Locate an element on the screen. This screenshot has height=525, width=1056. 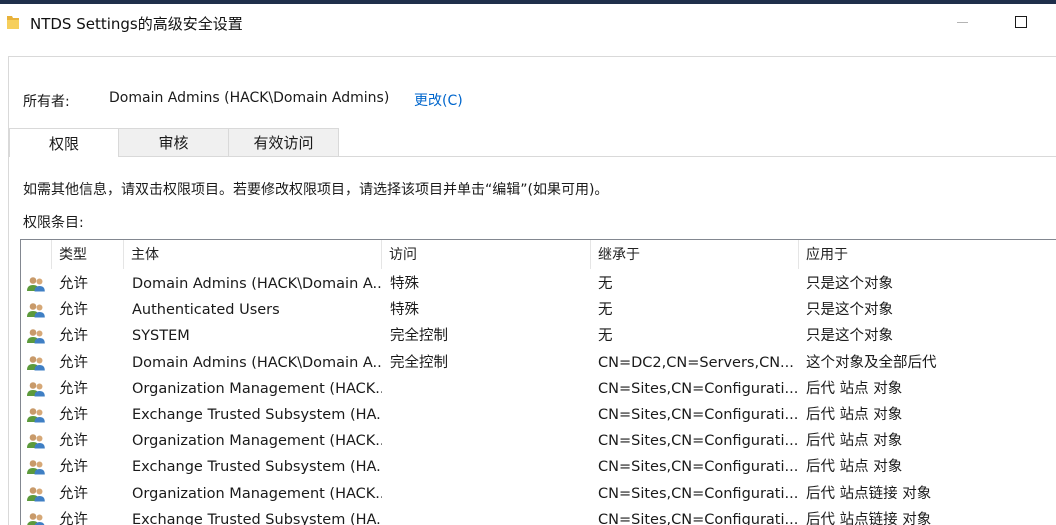
maximize-icon is located at coordinates (1021, 22).